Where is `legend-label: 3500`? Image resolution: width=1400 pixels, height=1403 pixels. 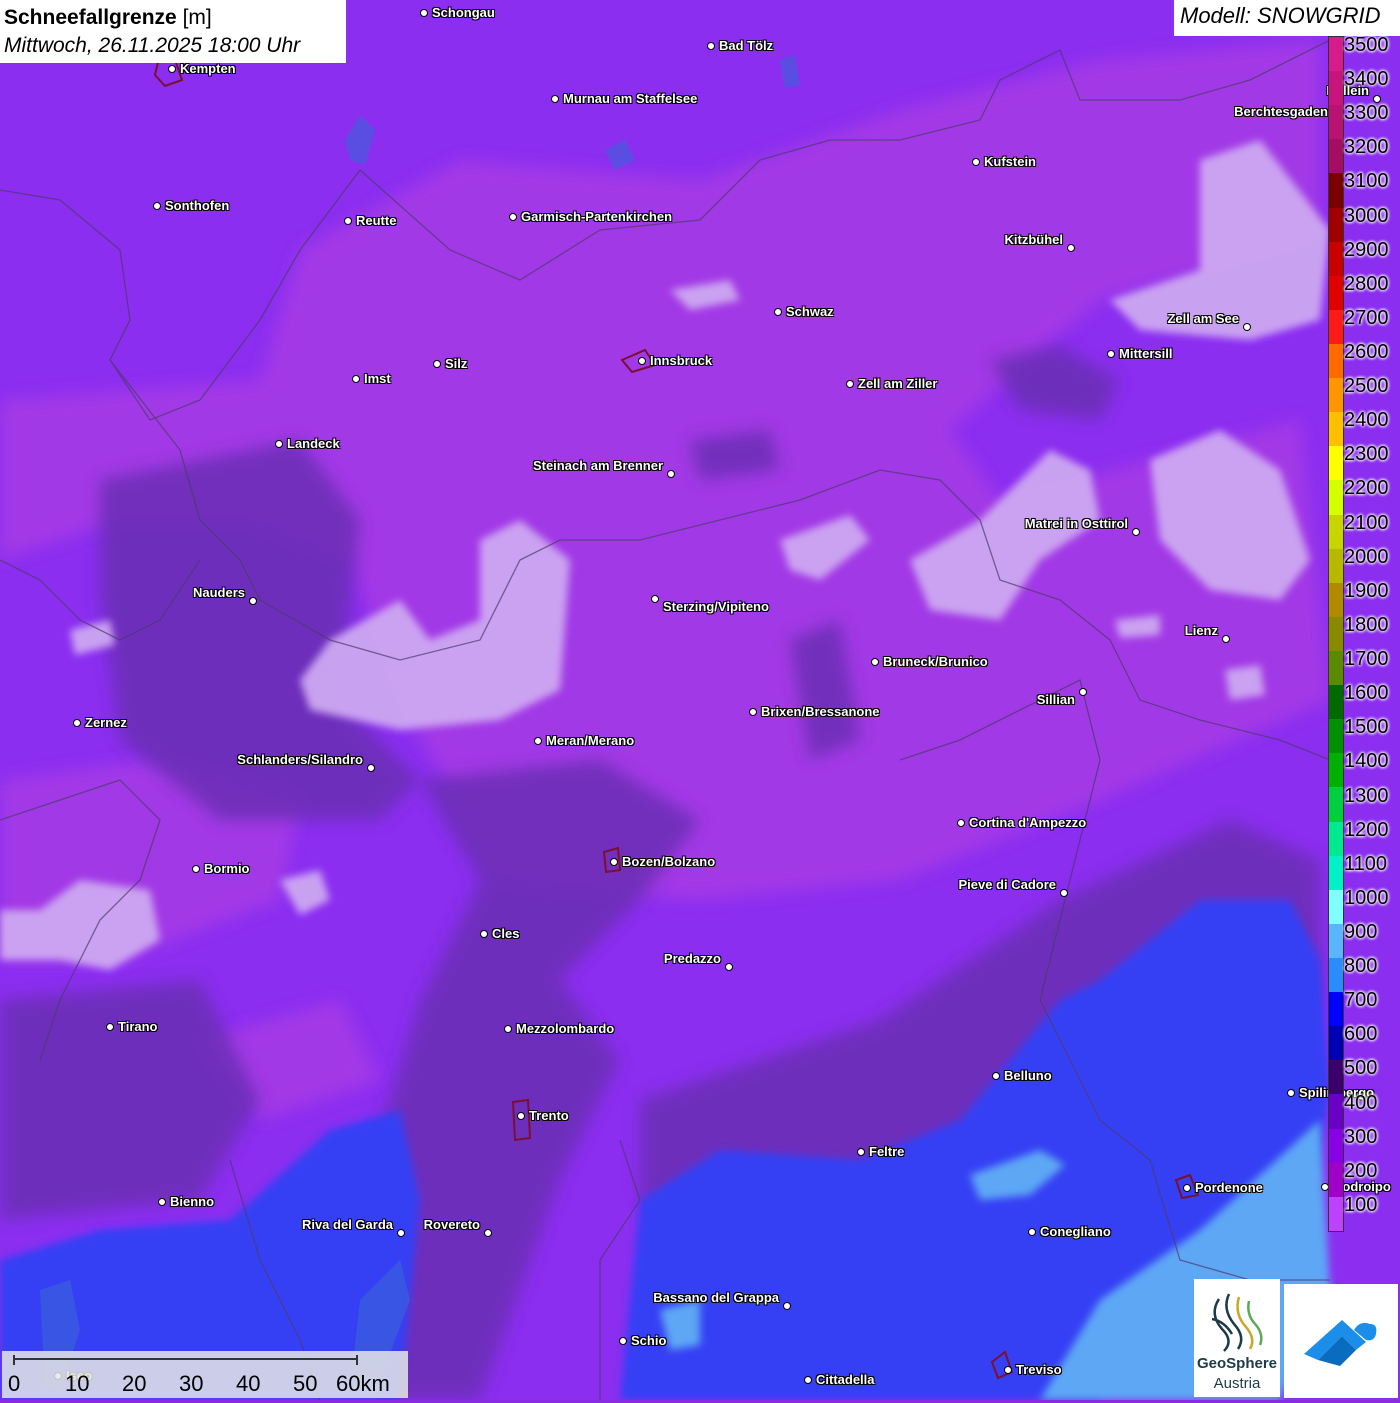
legend-label: 3500 is located at coordinates (1366, 45).